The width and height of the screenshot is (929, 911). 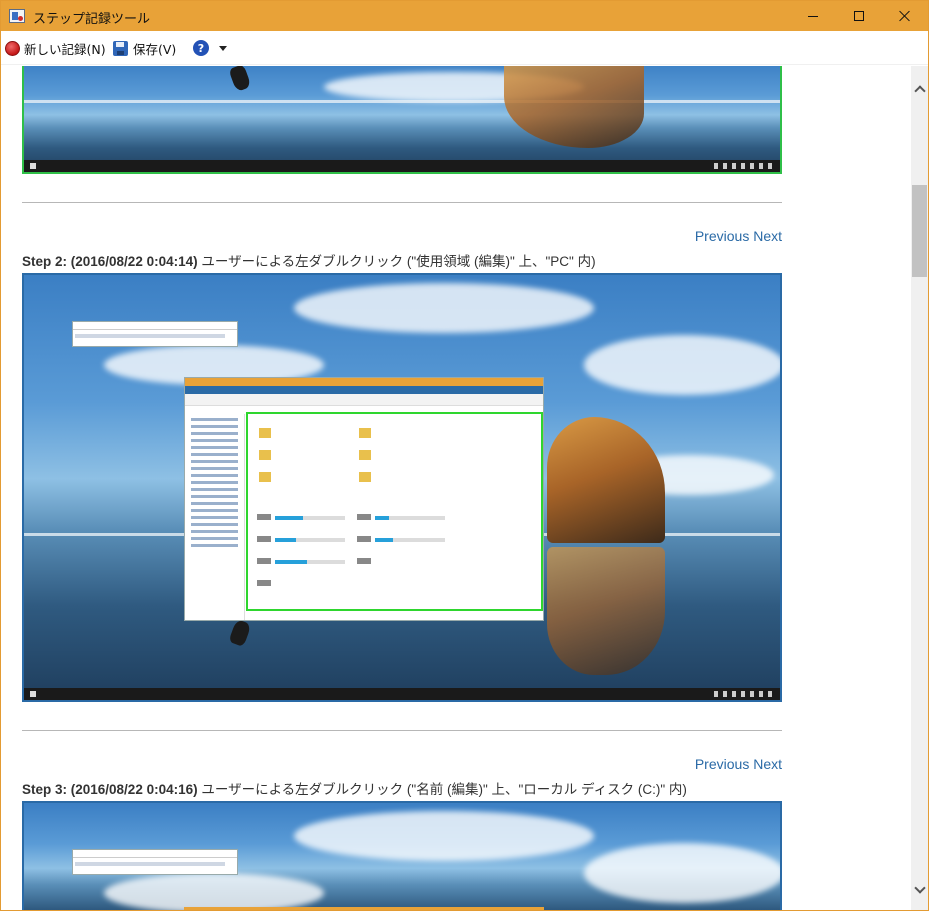 I want to click on step-3-nav: Previous Next, so click(x=738, y=764).